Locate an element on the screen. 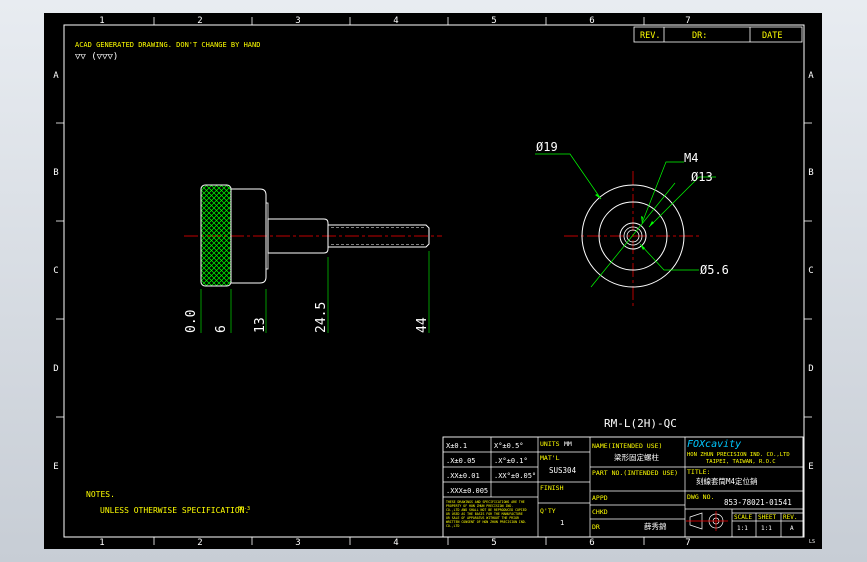 The height and width of the screenshot is (562, 867). dim-m4: M4 is located at coordinates (691, 158).